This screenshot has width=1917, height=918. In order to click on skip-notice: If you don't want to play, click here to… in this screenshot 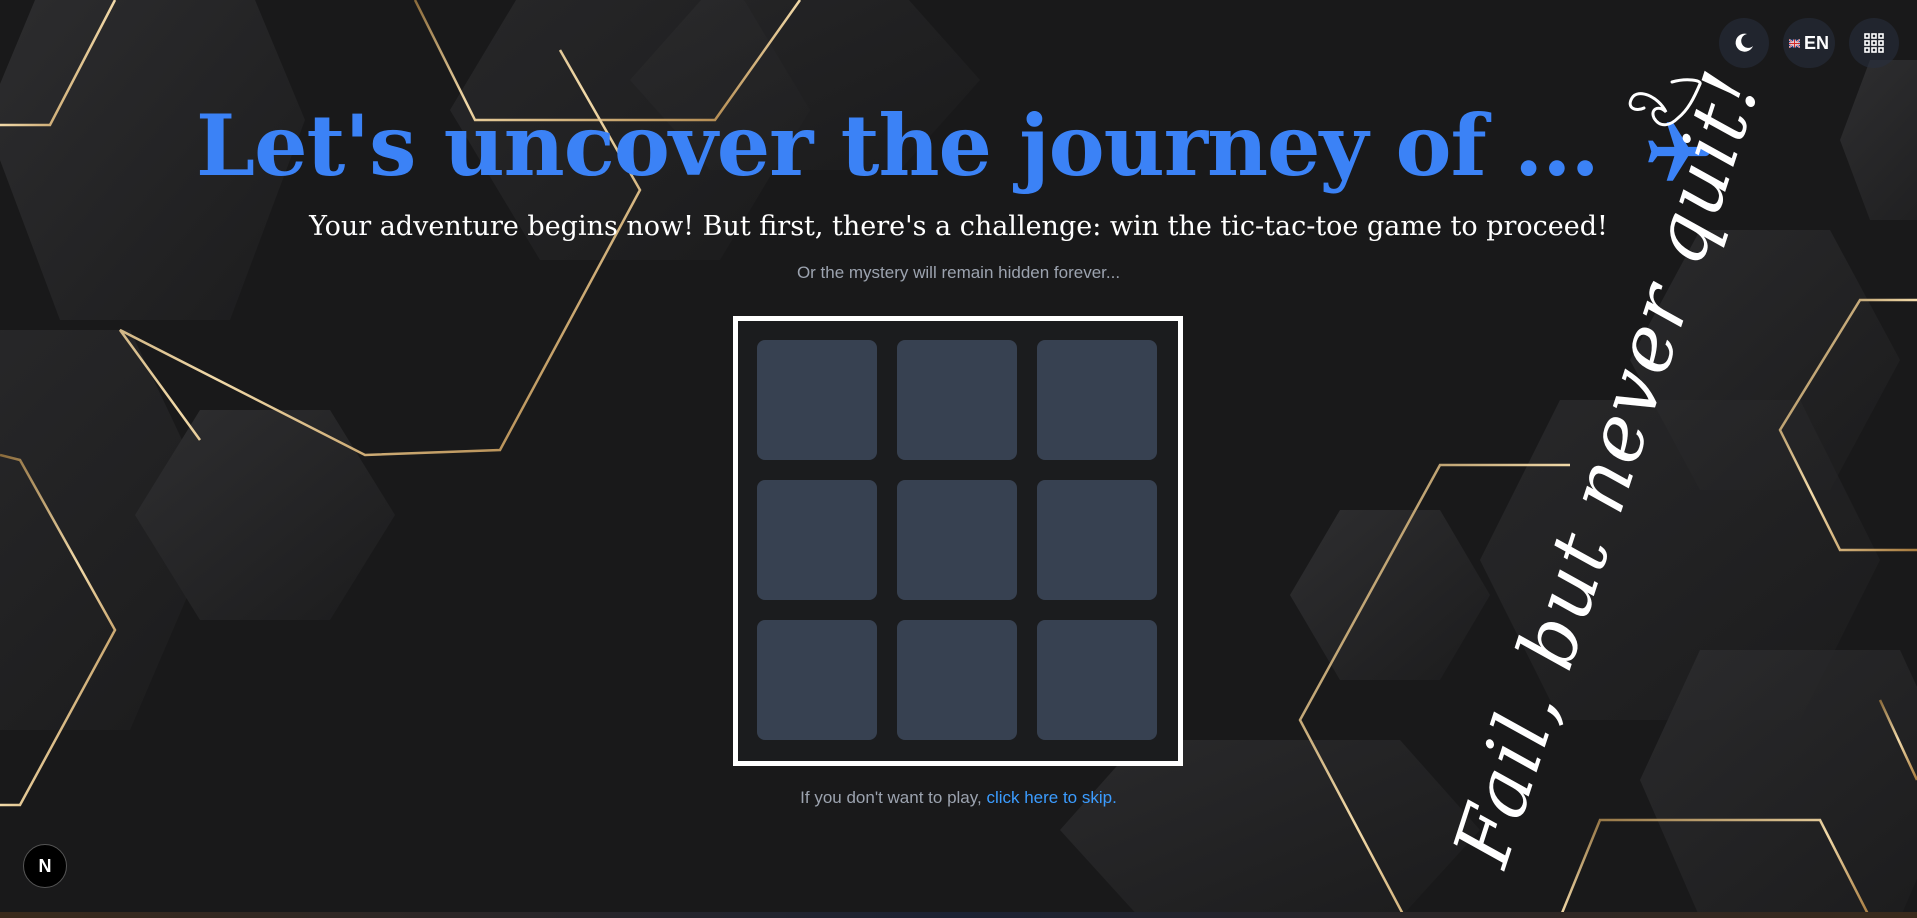, I will do `click(958, 798)`.